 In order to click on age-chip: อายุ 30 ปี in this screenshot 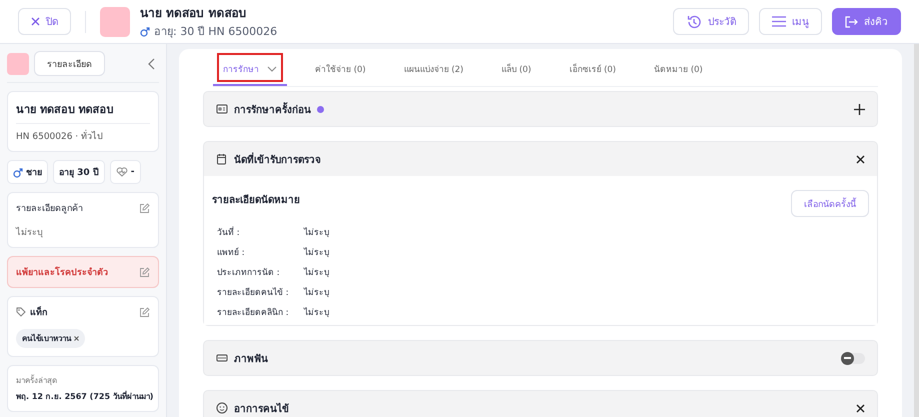, I will do `click(79, 172)`.